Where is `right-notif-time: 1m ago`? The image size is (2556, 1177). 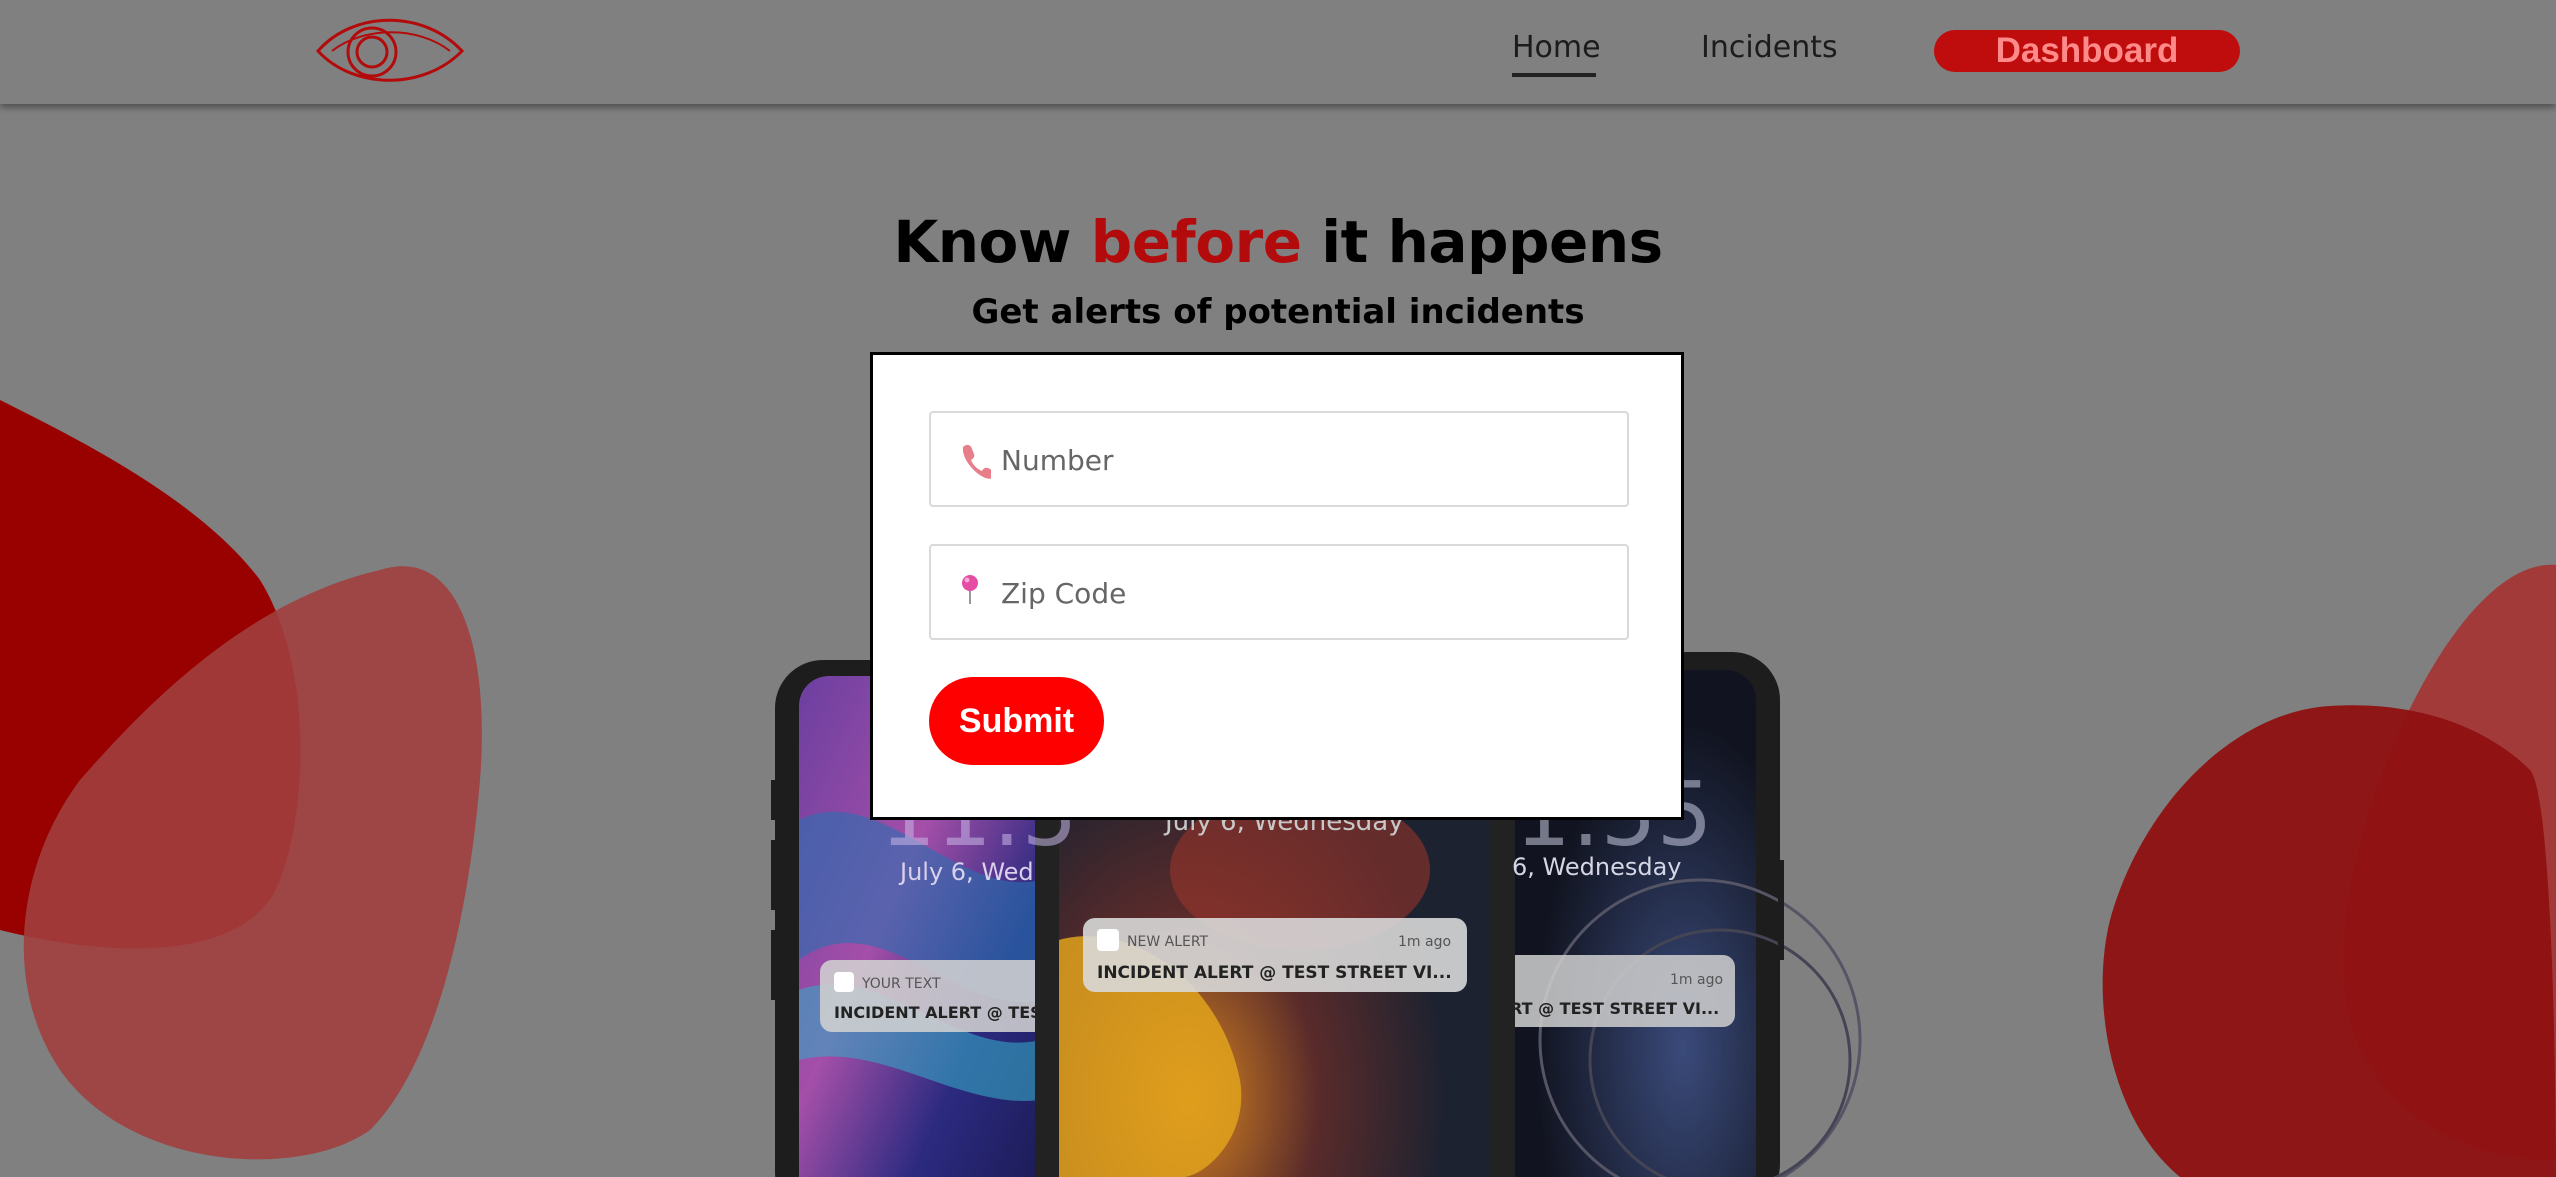 right-notif-time: 1m ago is located at coordinates (1696, 980).